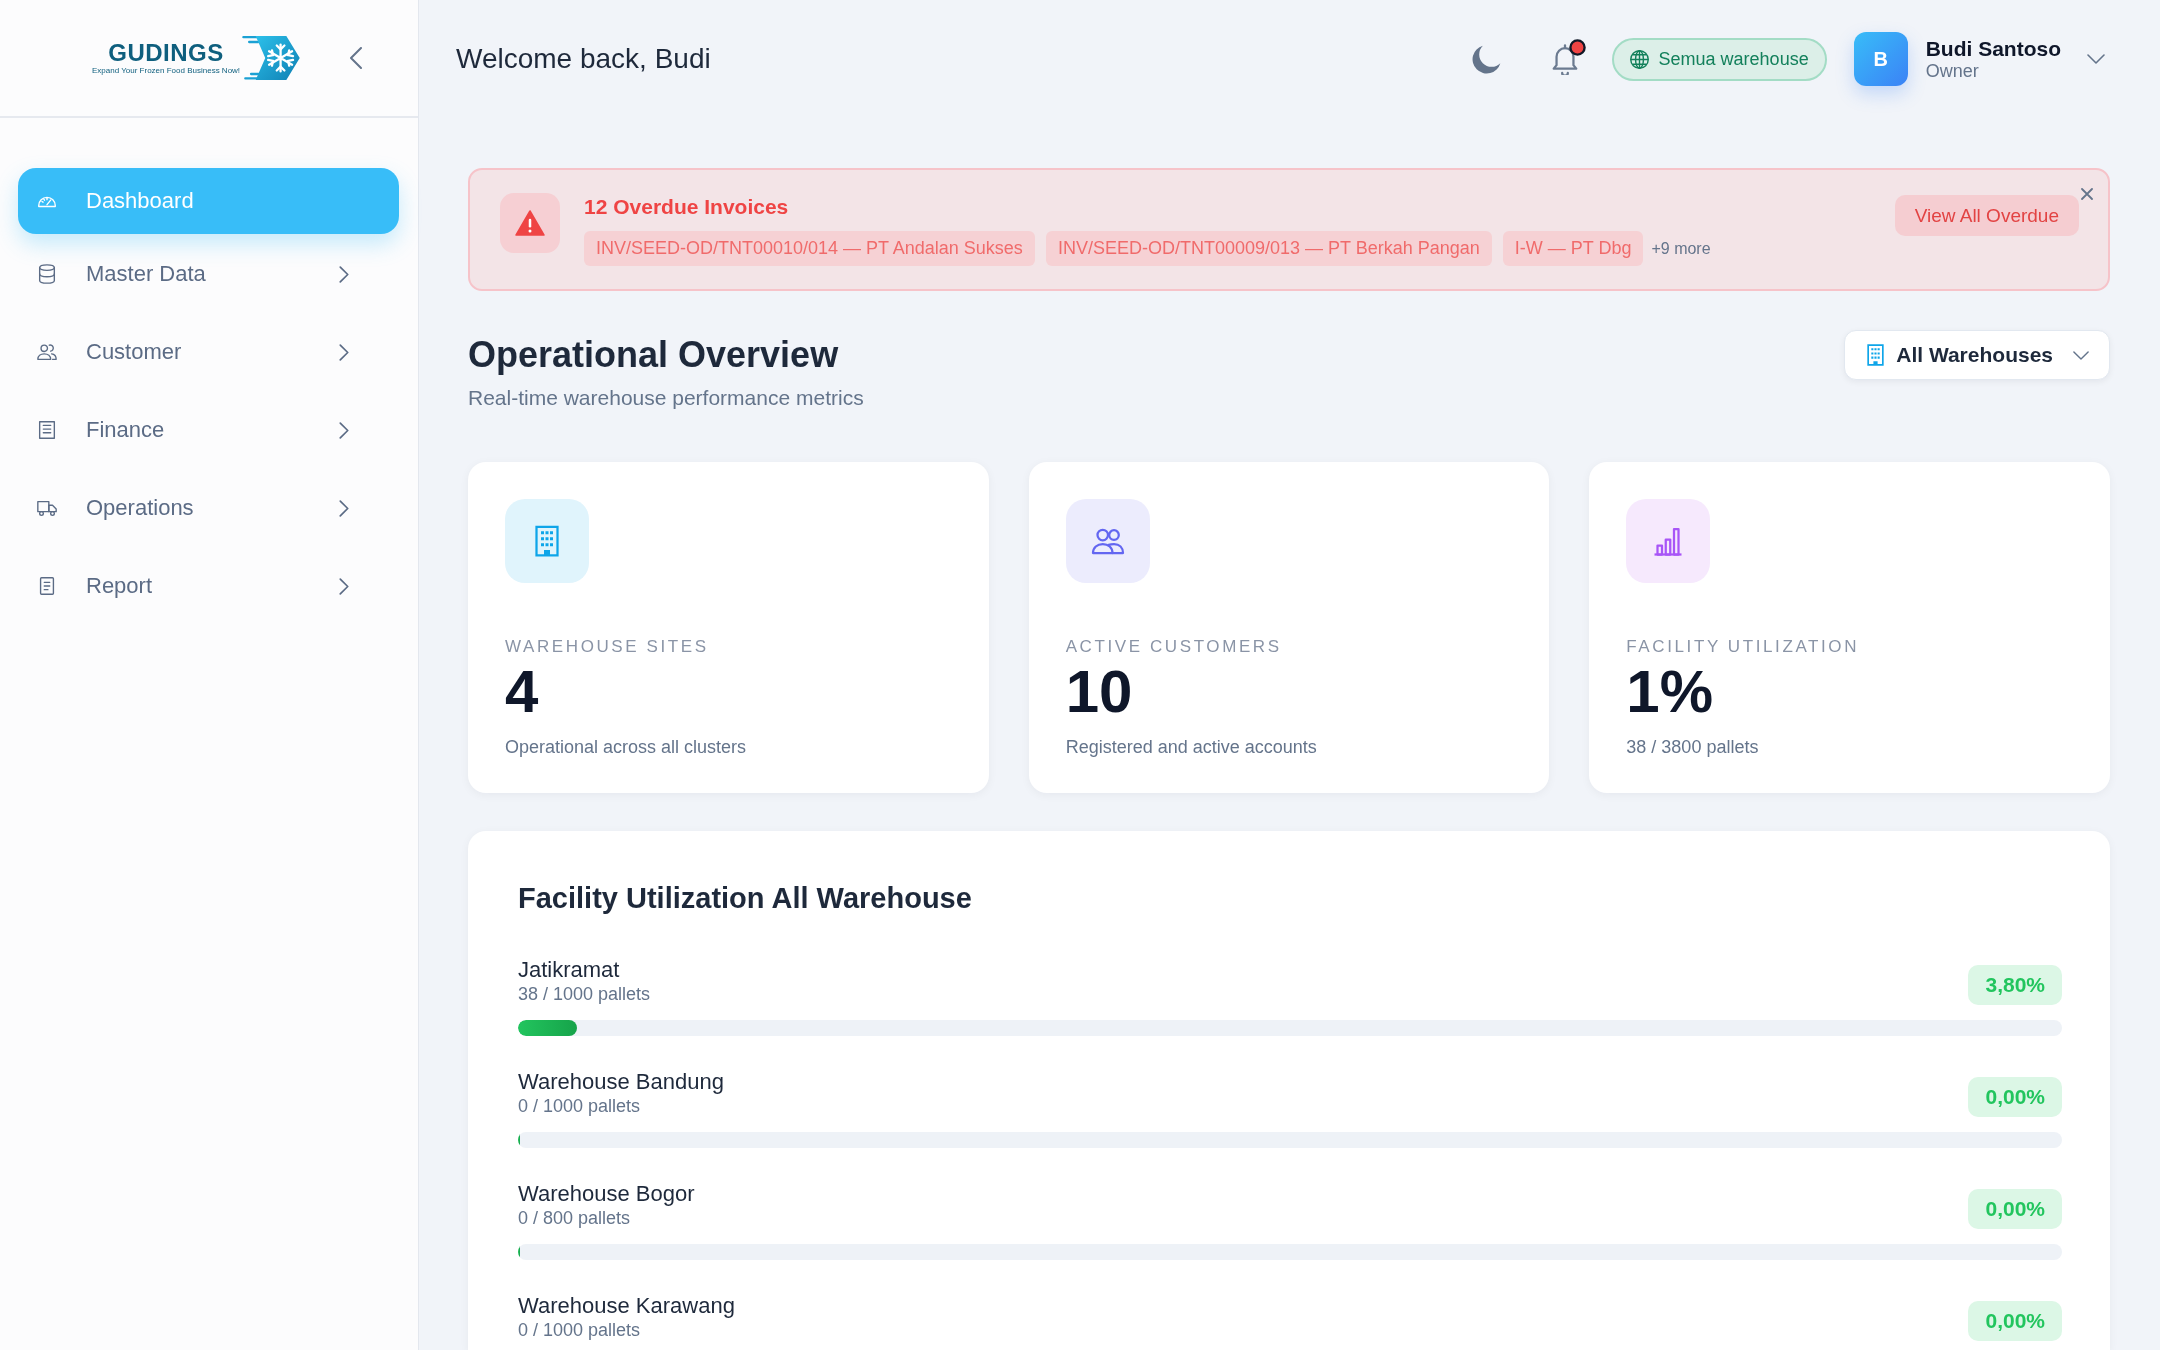 This screenshot has width=2160, height=1350. What do you see at coordinates (1719, 59) in the screenshot?
I see `warehouse-scope-button: Semua warehouse` at bounding box center [1719, 59].